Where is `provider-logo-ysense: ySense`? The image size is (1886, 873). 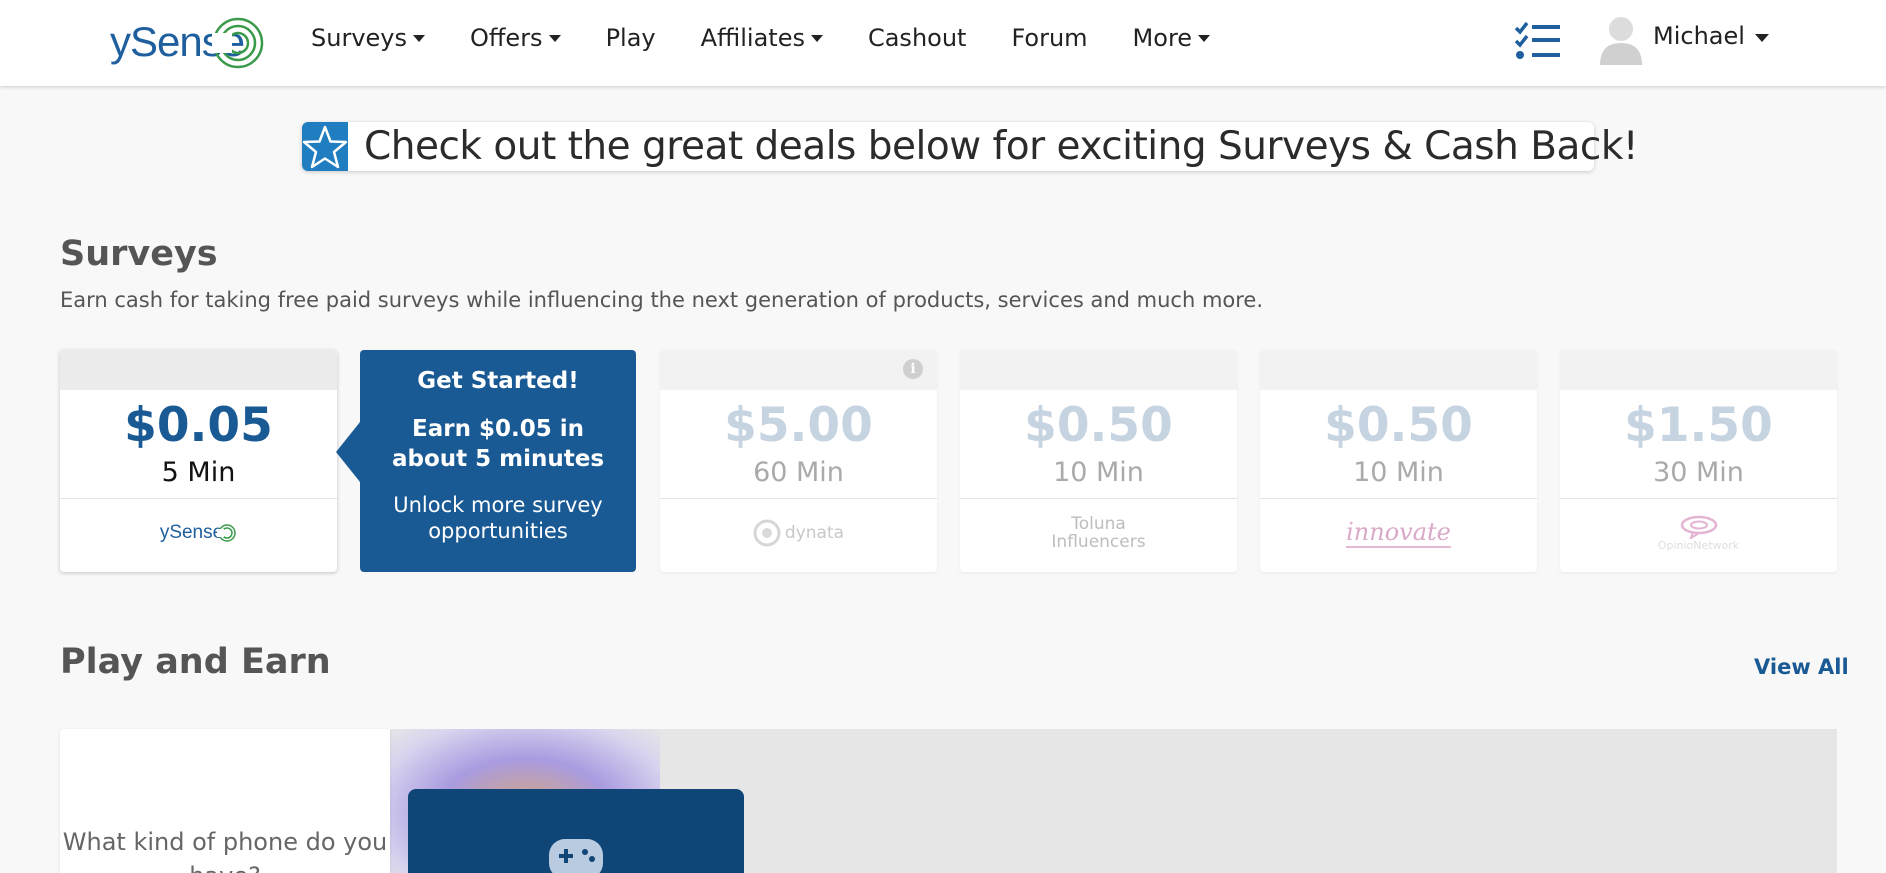
provider-logo-ysense: ySense is located at coordinates (198, 533).